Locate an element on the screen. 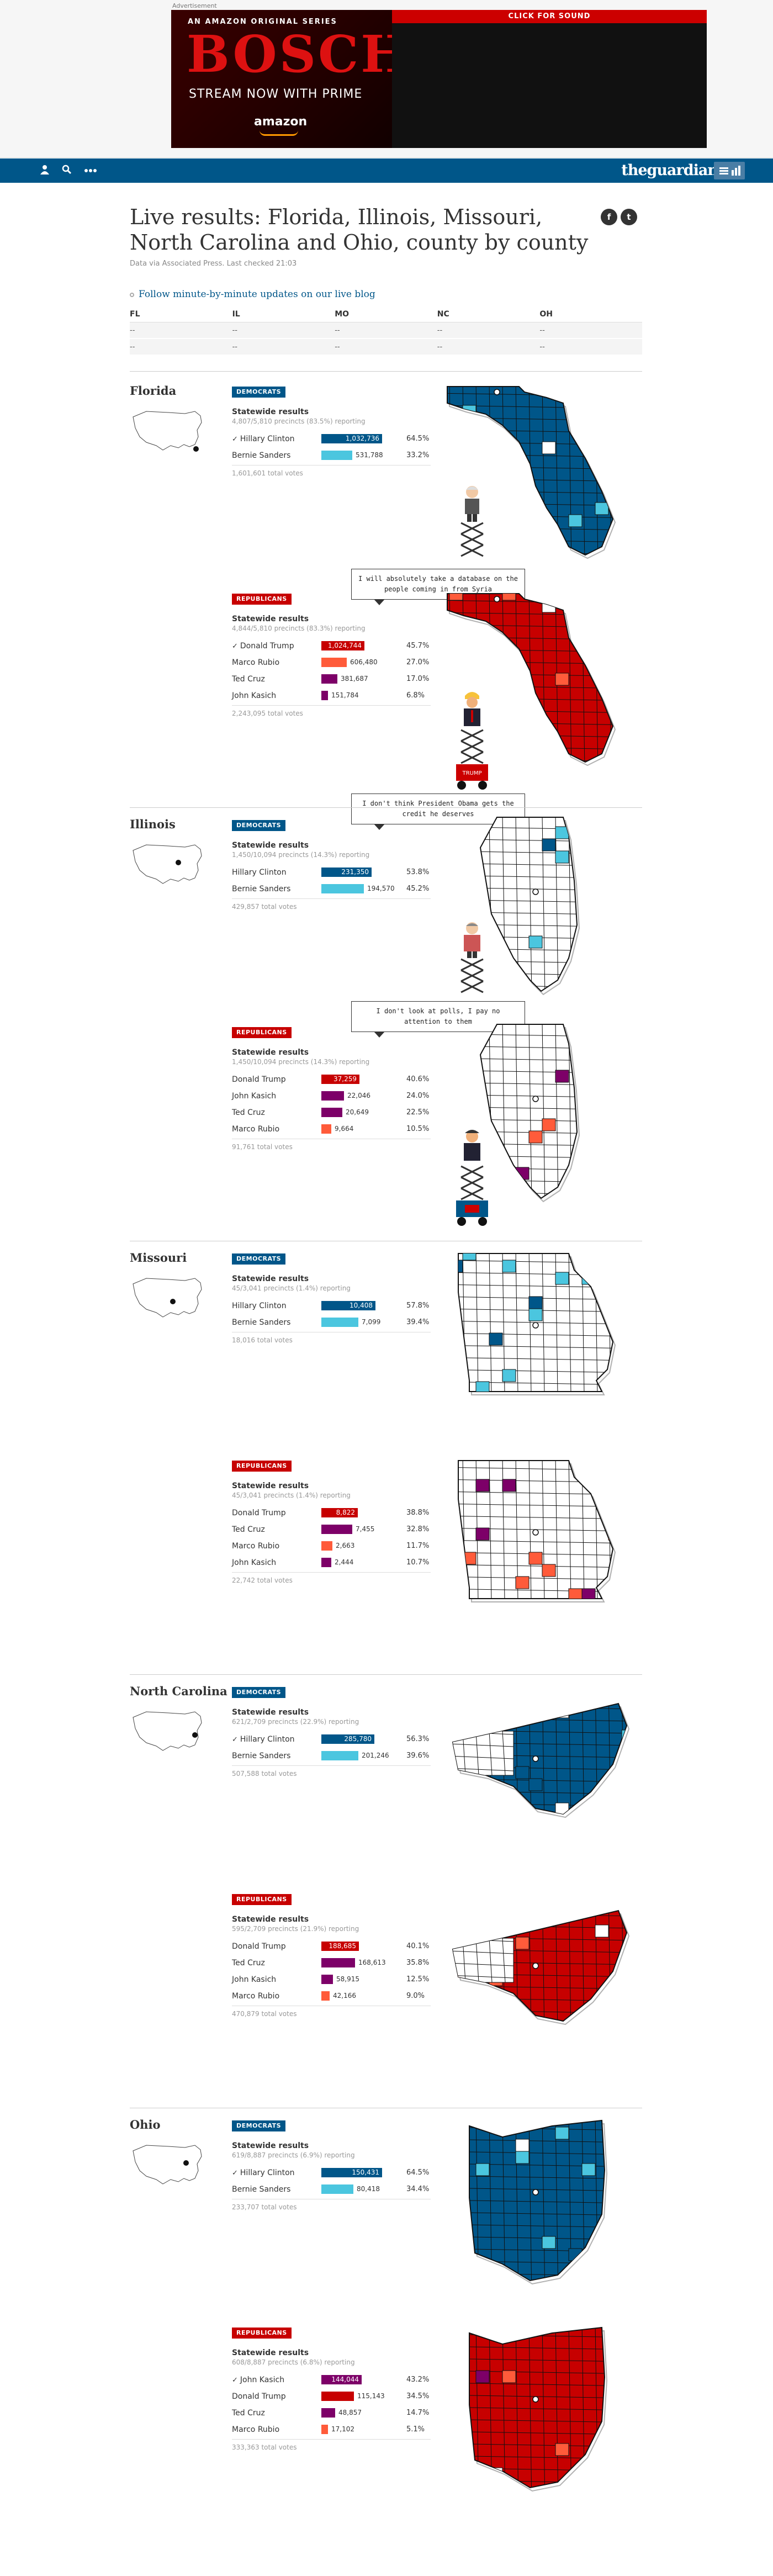 This screenshot has height=2576, width=773. candidate-percent: 33.2% is located at coordinates (418, 455).